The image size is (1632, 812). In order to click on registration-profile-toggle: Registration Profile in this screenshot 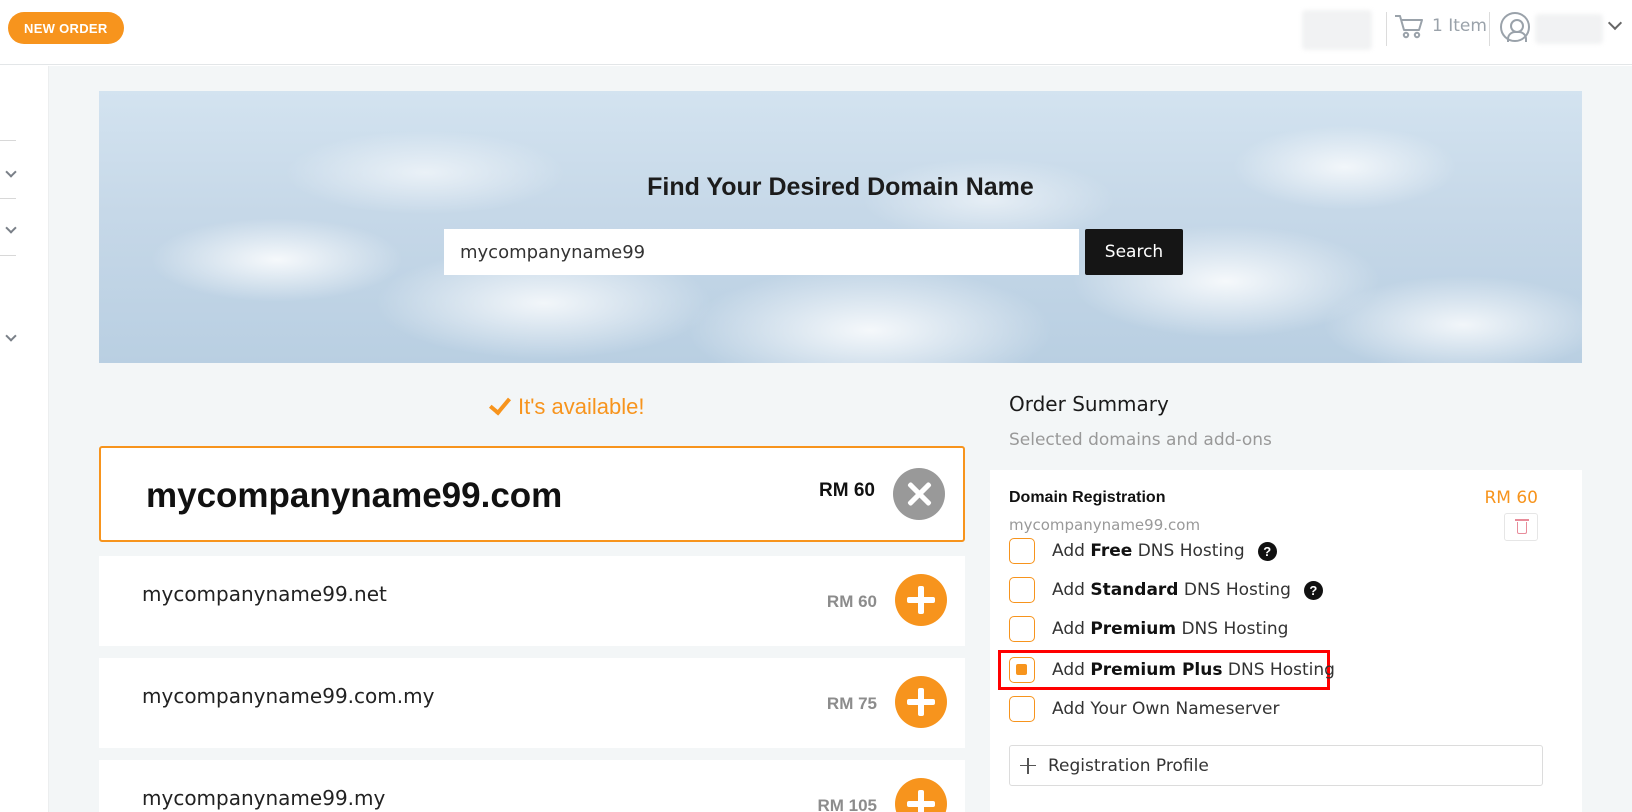, I will do `click(1276, 765)`.